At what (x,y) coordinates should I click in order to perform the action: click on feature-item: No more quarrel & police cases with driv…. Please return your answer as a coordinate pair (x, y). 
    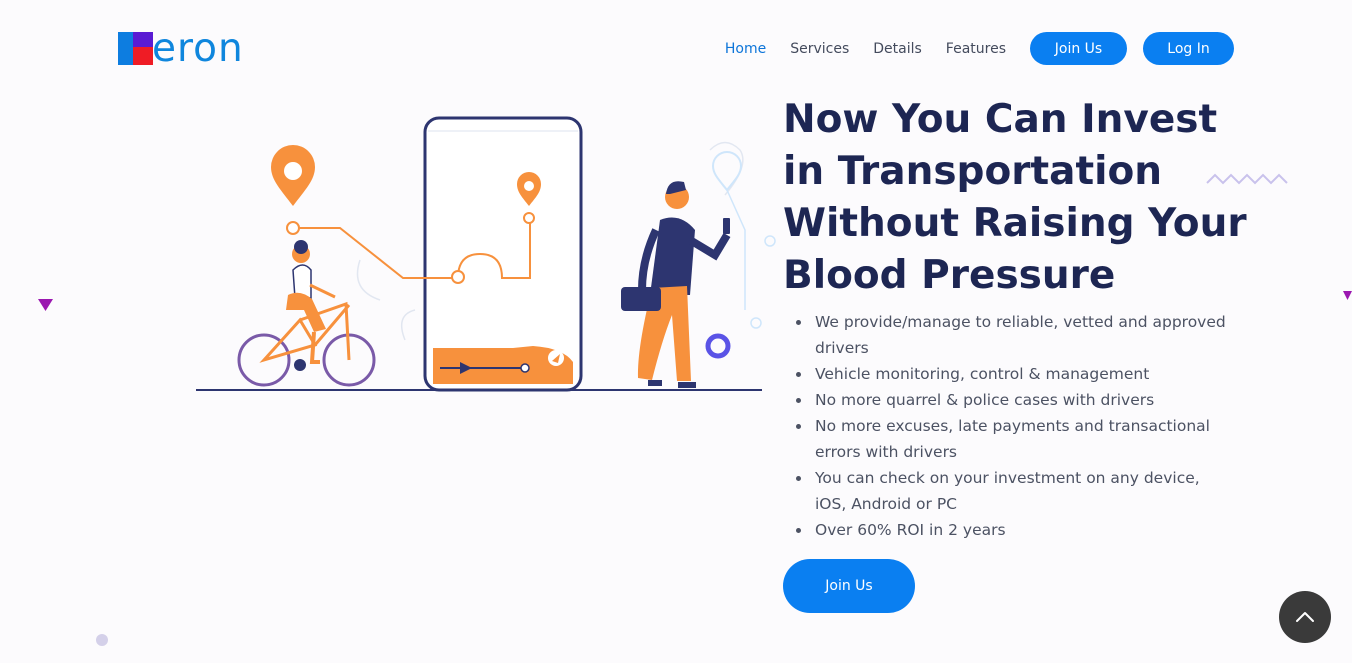
    Looking at the image, I should click on (1008, 400).